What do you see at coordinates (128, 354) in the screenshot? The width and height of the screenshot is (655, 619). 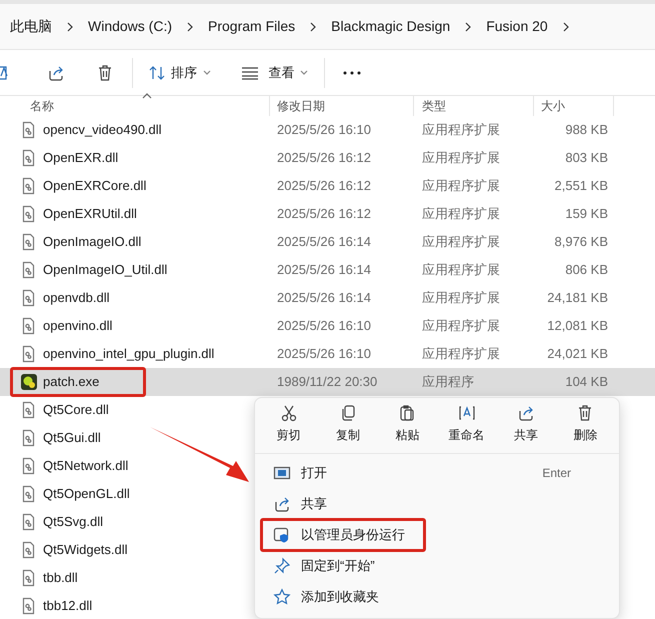 I see `file-name: openvino_intel_gpu_plugin.dll` at bounding box center [128, 354].